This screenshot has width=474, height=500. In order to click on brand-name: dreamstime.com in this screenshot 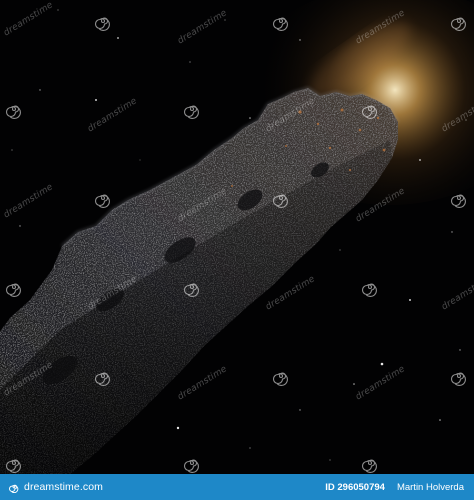, I will do `click(64, 487)`.